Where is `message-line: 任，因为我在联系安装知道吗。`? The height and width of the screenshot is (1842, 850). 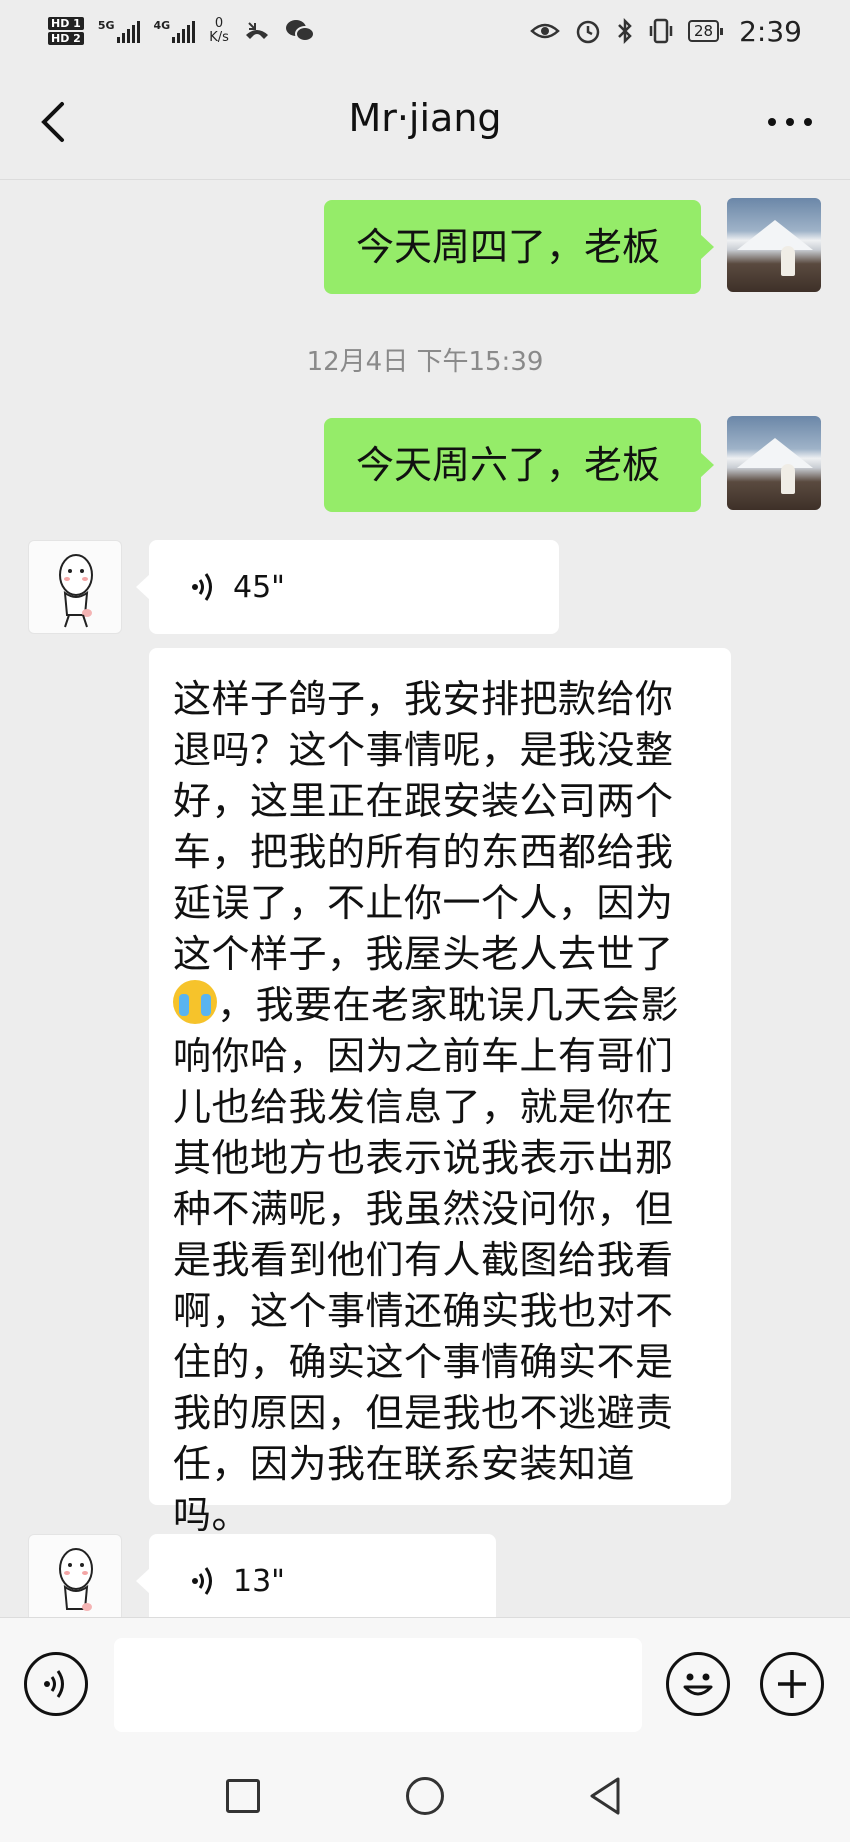 message-line: 任，因为我在联系安装知道吗。 is located at coordinates (404, 1489).